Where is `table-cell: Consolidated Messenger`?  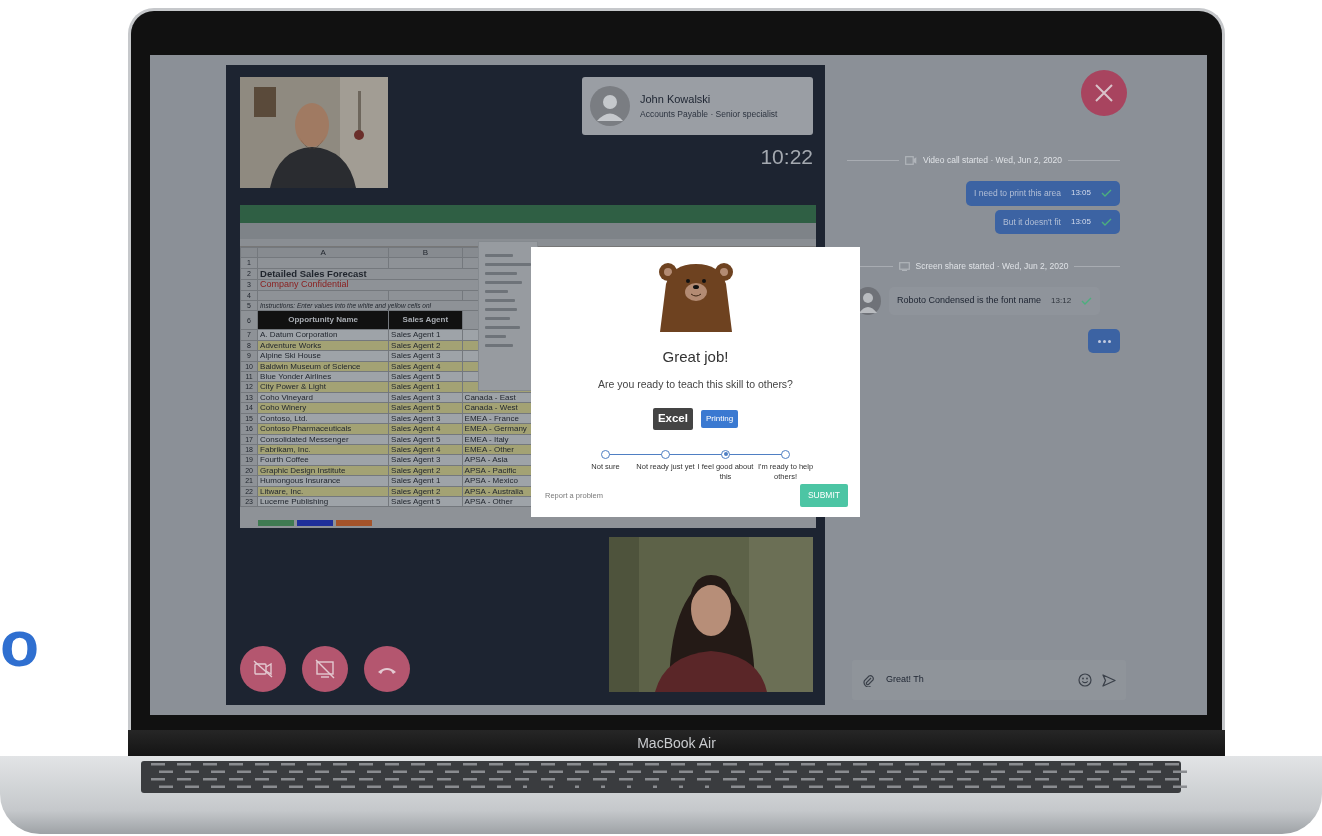 table-cell: Consolidated Messenger is located at coordinates (323, 439).